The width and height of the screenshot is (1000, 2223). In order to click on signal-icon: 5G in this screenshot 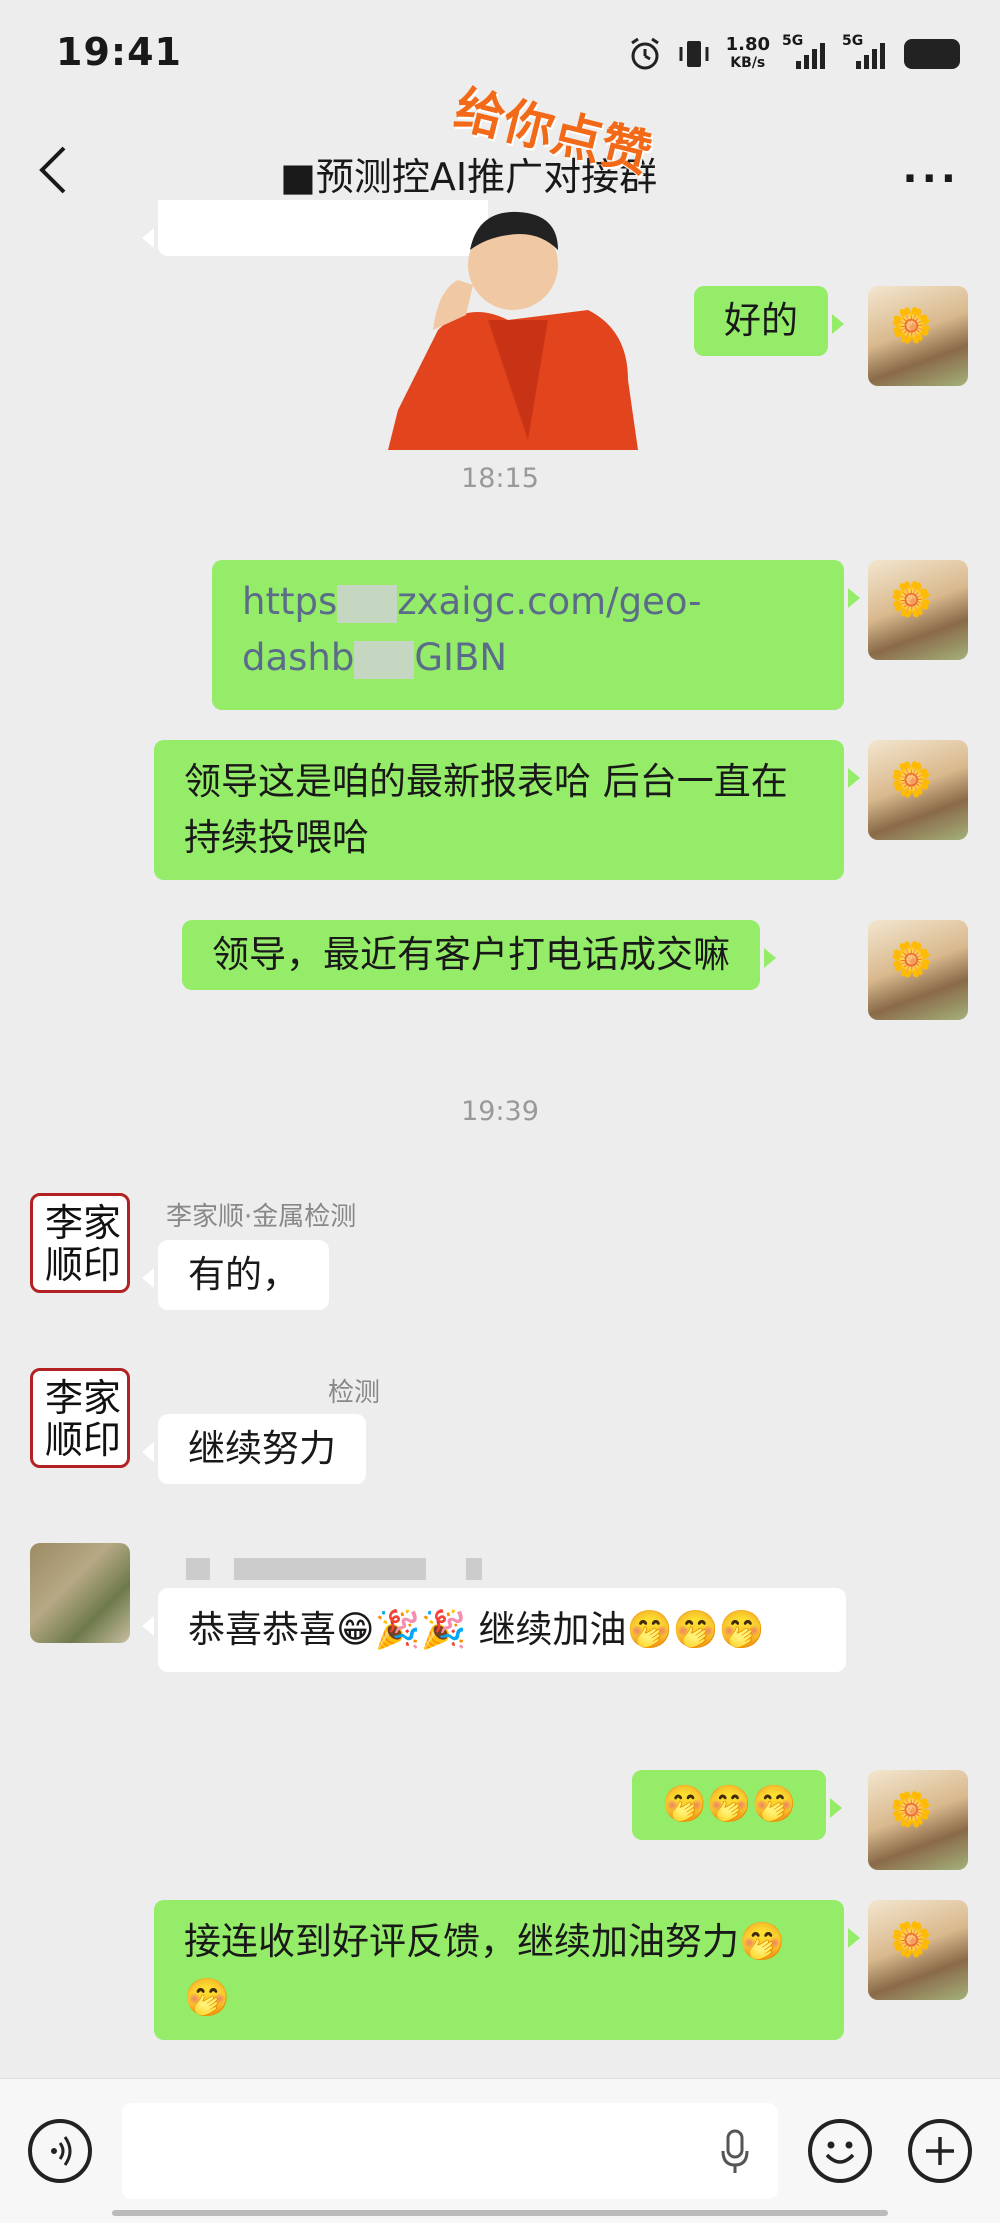, I will do `click(806, 51)`.